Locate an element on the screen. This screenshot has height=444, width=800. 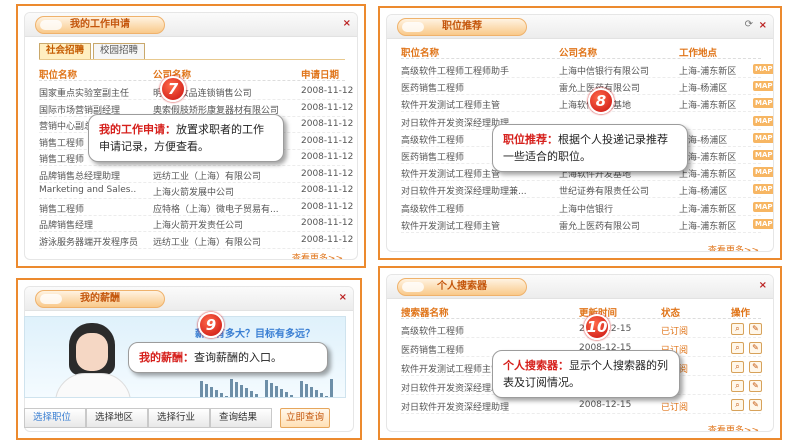
query-now-button: 立即查询 is located at coordinates (305, 418).